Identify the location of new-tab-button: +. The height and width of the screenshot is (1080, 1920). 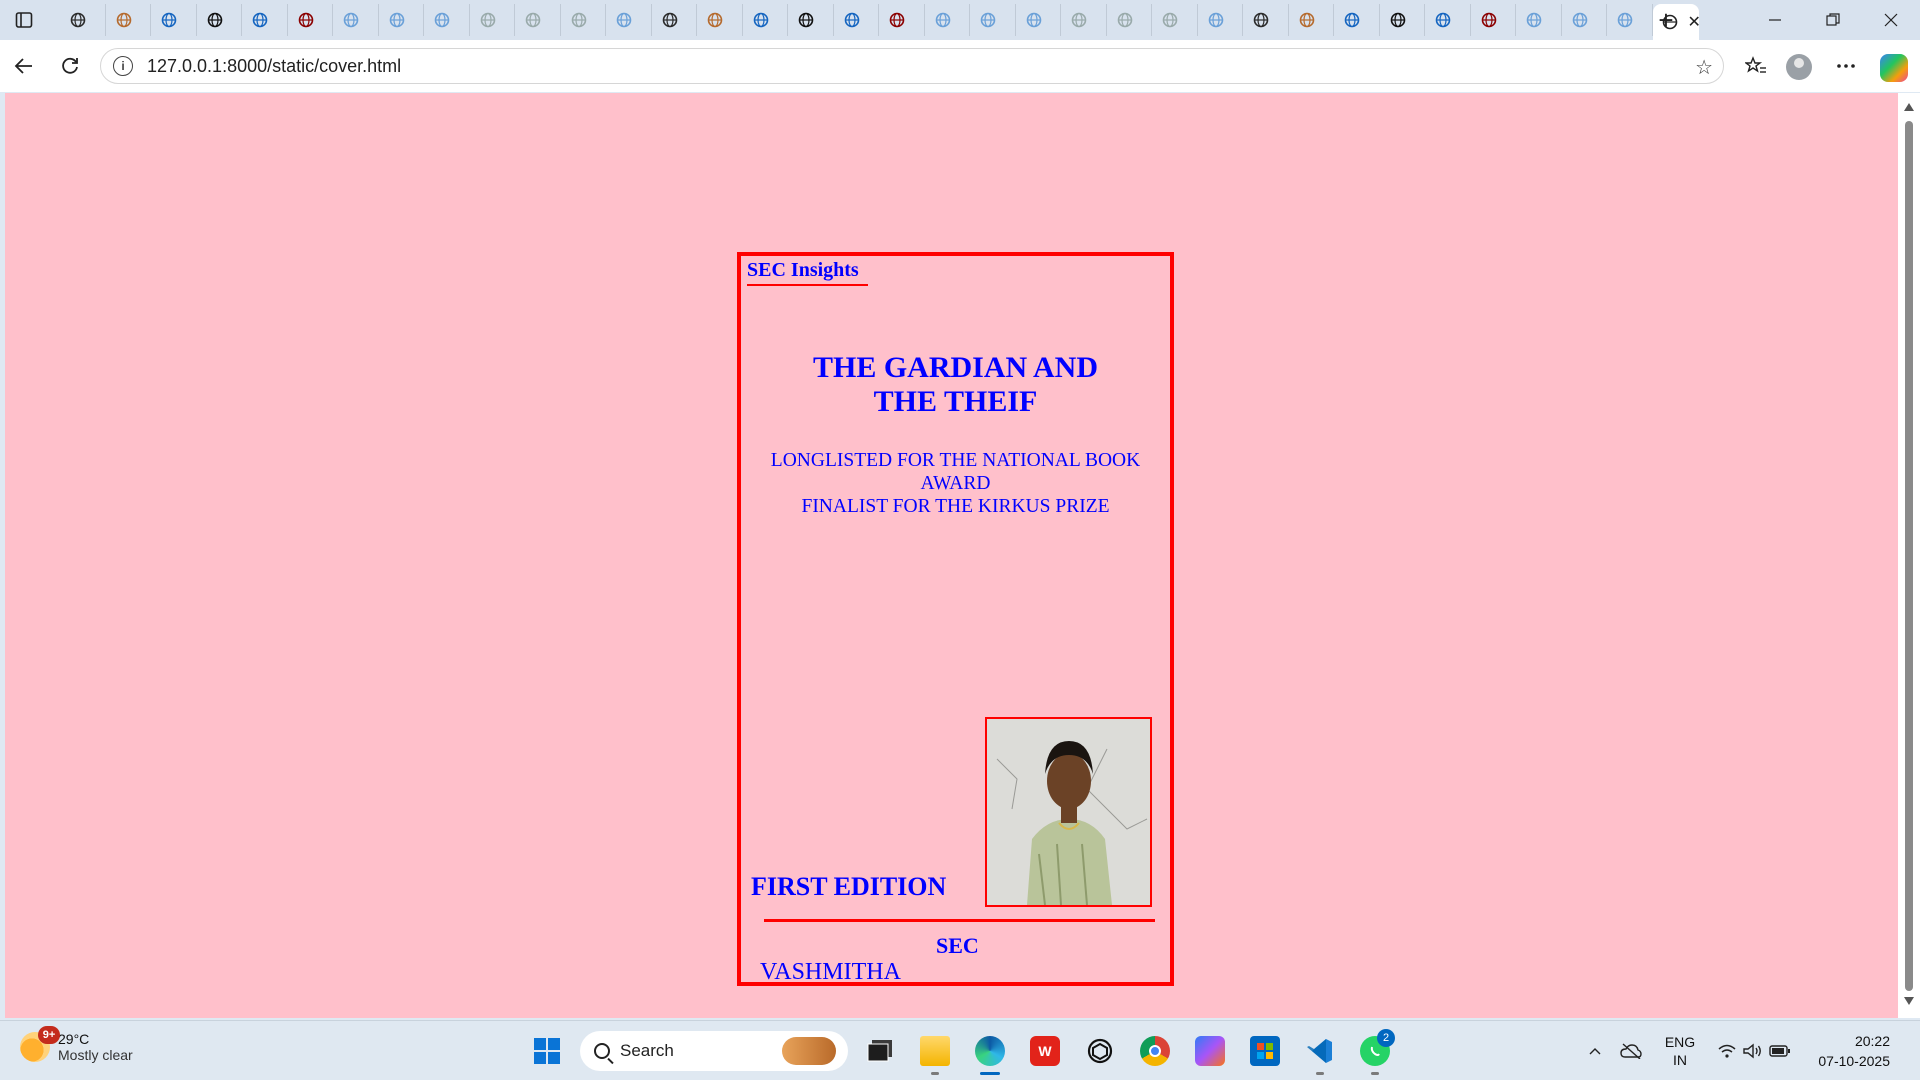
(1666, 20).